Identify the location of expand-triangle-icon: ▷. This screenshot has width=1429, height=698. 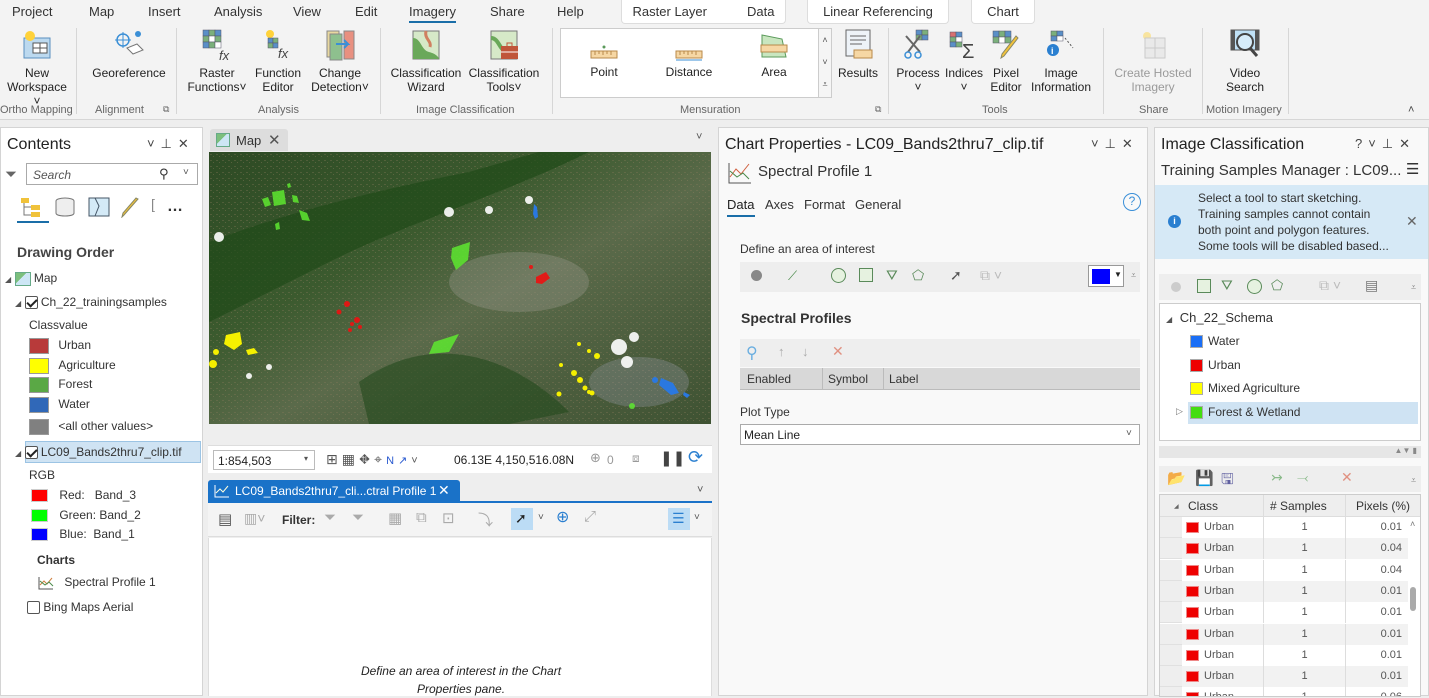
(1179, 411).